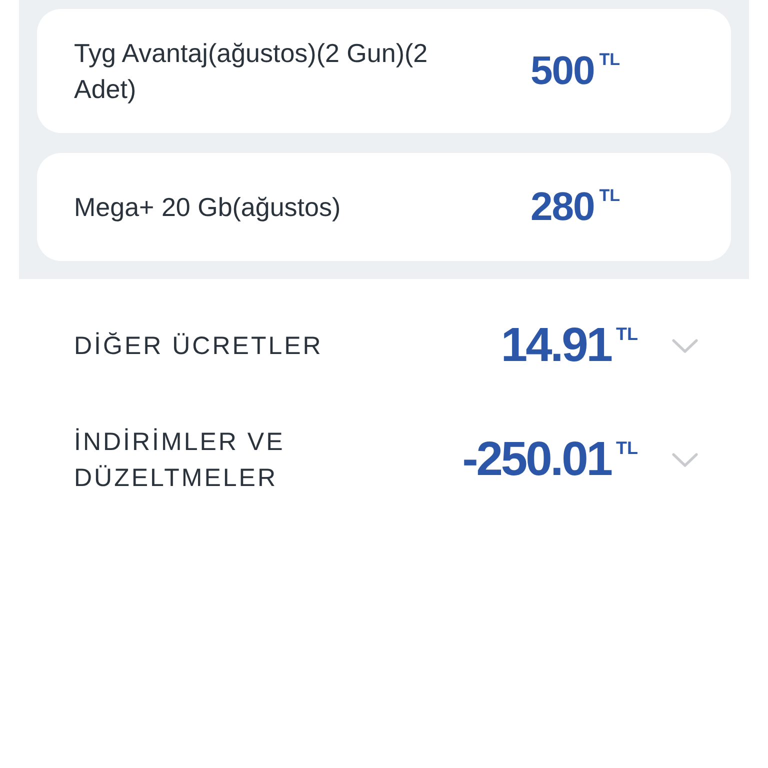  Describe the element at coordinates (199, 346) in the screenshot. I see `section-title: DİĞER ÜCRETLER` at that location.